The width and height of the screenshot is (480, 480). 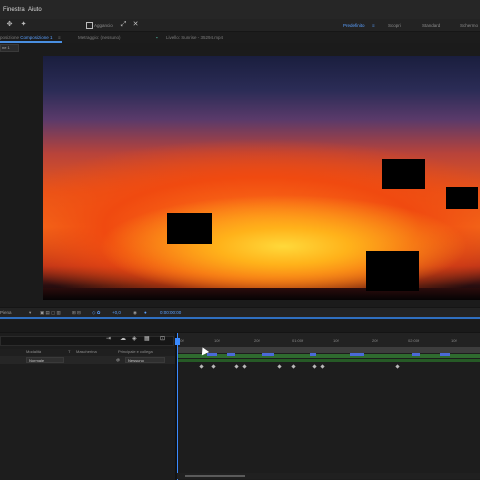 What do you see at coordinates (354, 25) in the screenshot?
I see `workspace-predefinito: Predefinito` at bounding box center [354, 25].